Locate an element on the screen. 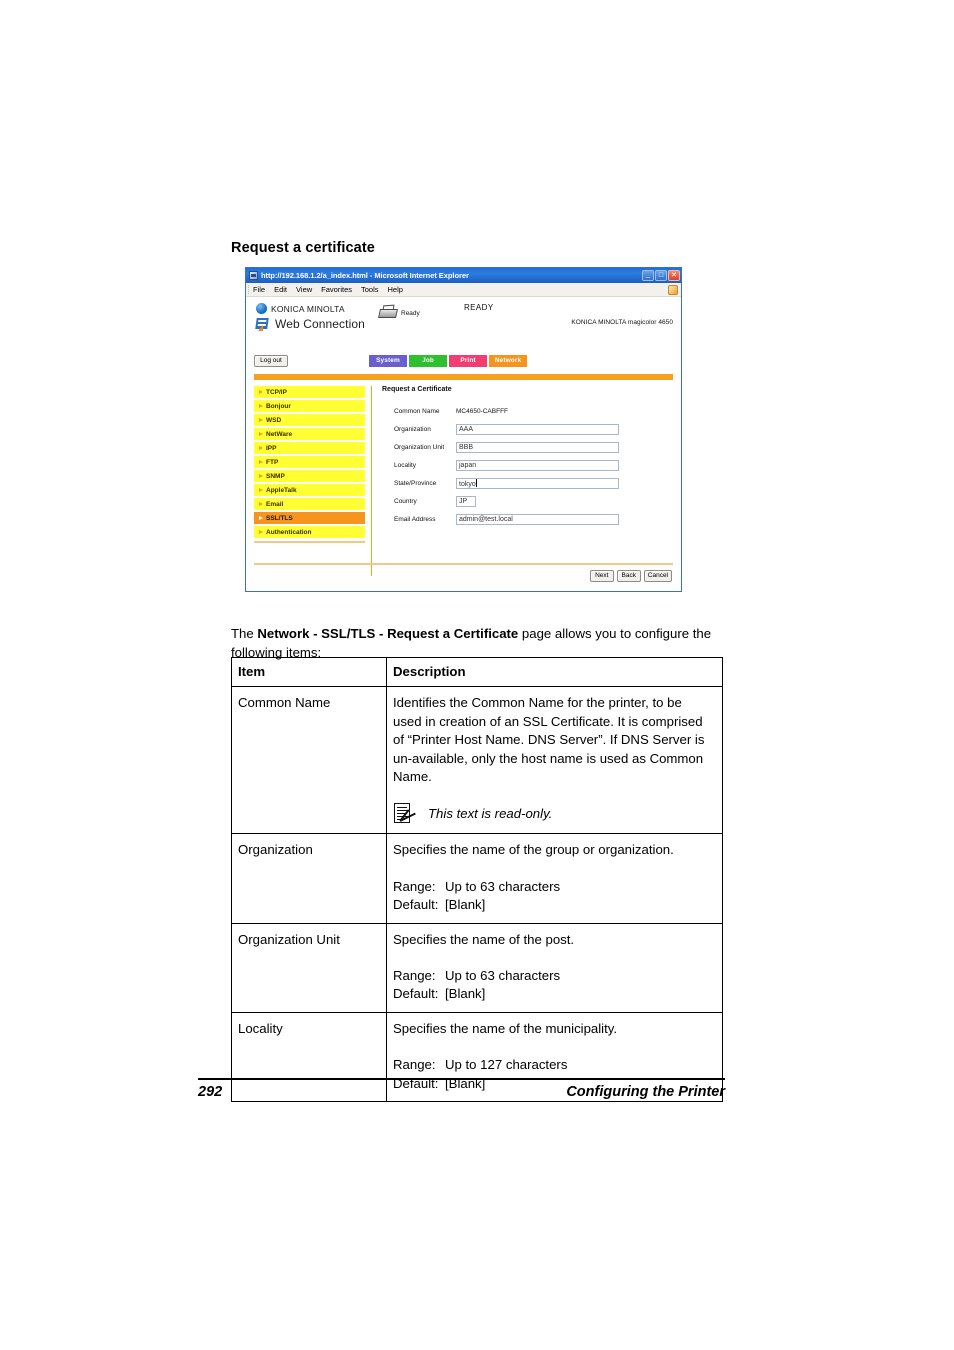 This screenshot has height=1350, width=954. menu-edit: Edit is located at coordinates (280, 289).